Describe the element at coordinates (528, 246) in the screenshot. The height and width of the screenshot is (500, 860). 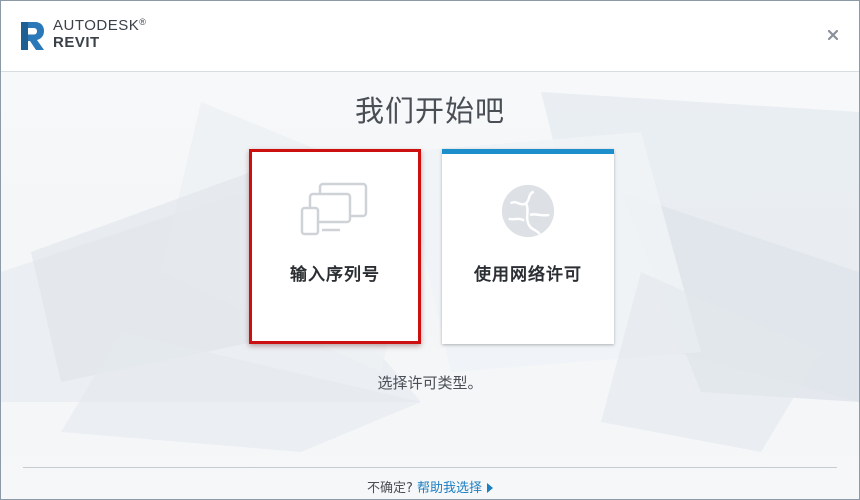
I see `use-network-license-card: 使用网络许可` at that location.